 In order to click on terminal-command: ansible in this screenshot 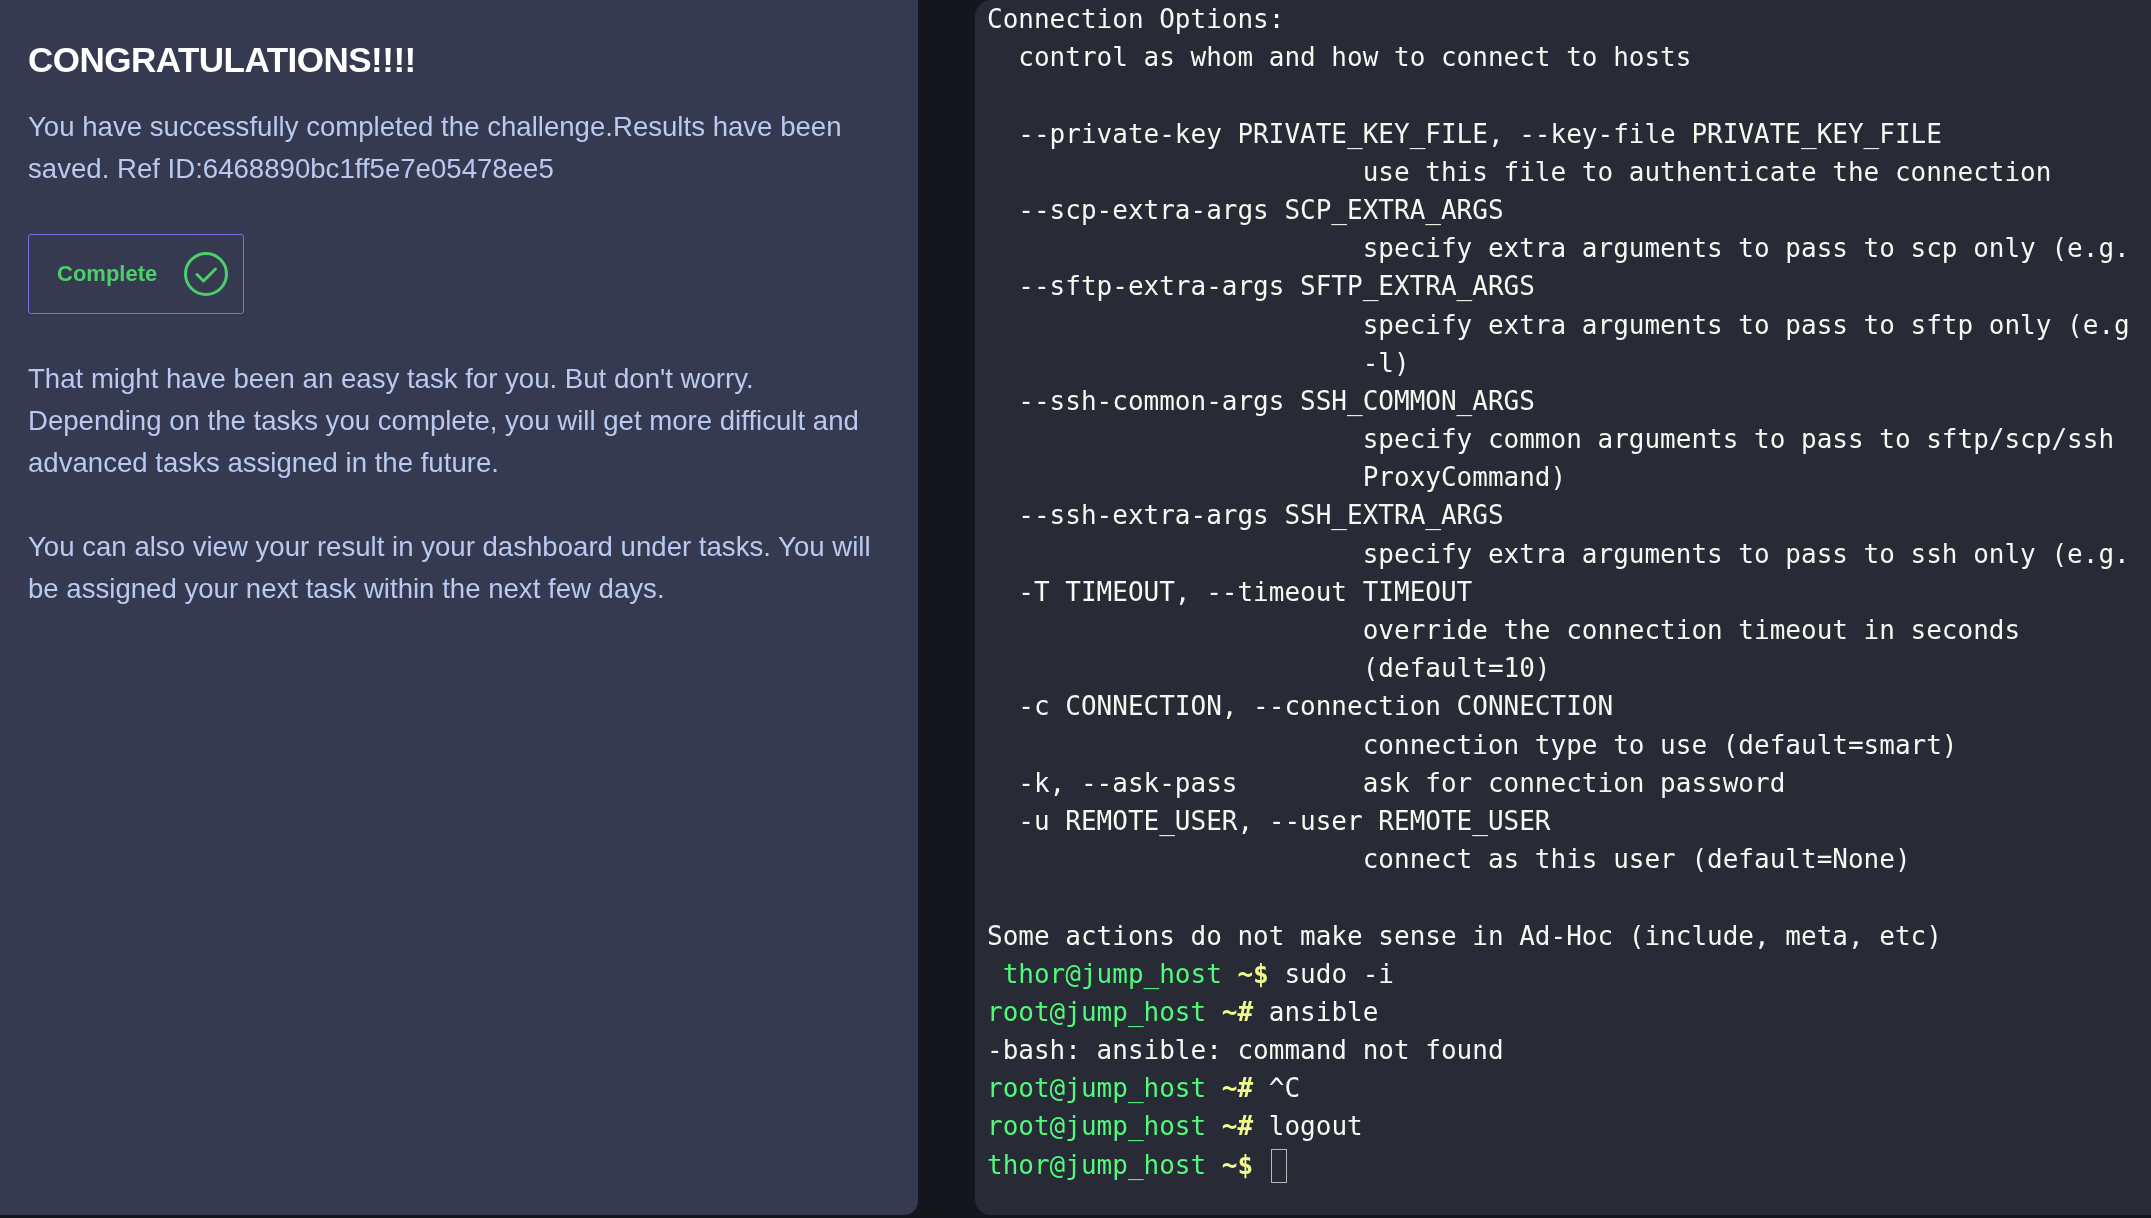, I will do `click(1323, 1011)`.